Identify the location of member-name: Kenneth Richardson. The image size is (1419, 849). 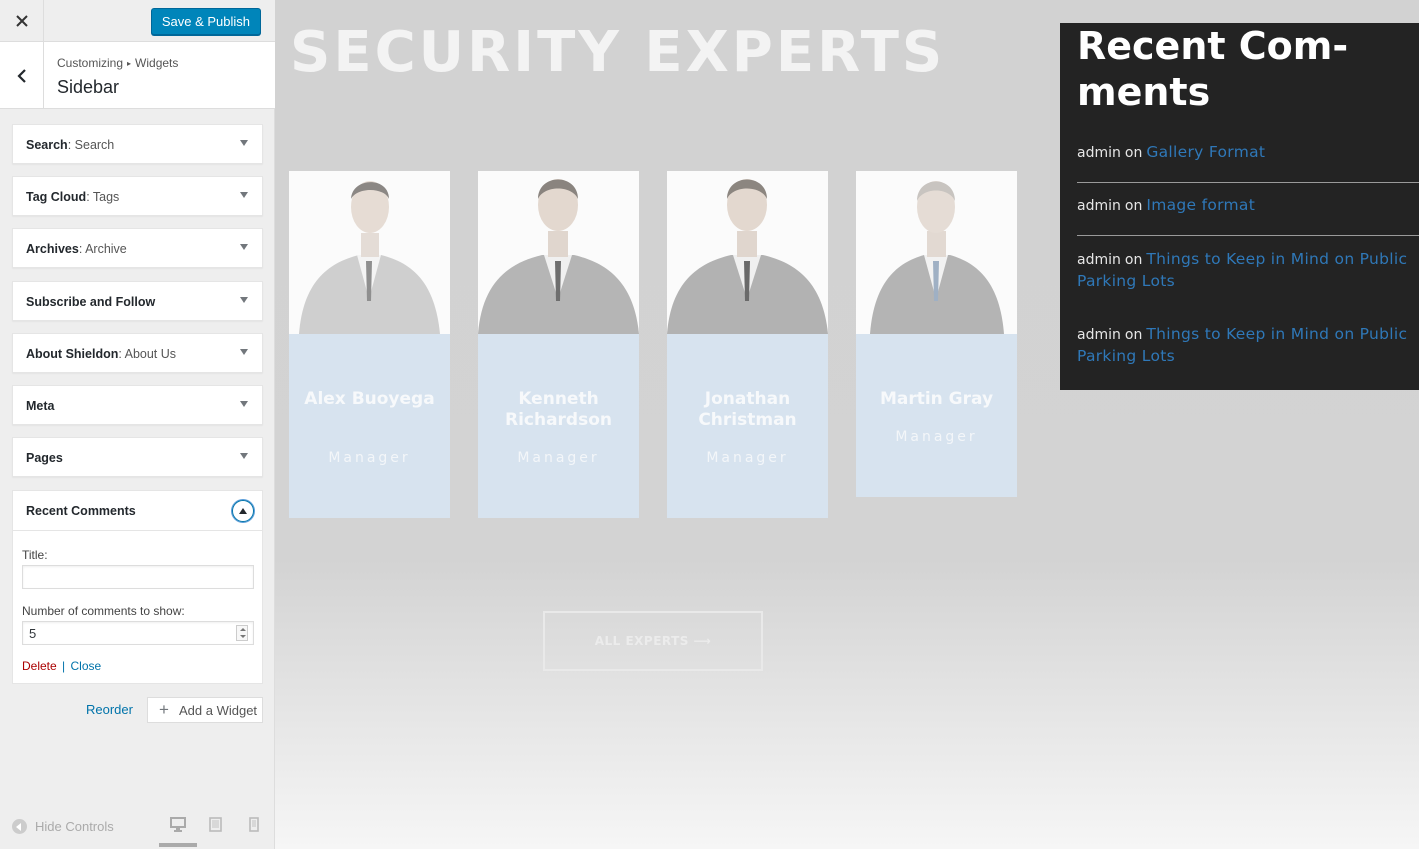
(558, 409).